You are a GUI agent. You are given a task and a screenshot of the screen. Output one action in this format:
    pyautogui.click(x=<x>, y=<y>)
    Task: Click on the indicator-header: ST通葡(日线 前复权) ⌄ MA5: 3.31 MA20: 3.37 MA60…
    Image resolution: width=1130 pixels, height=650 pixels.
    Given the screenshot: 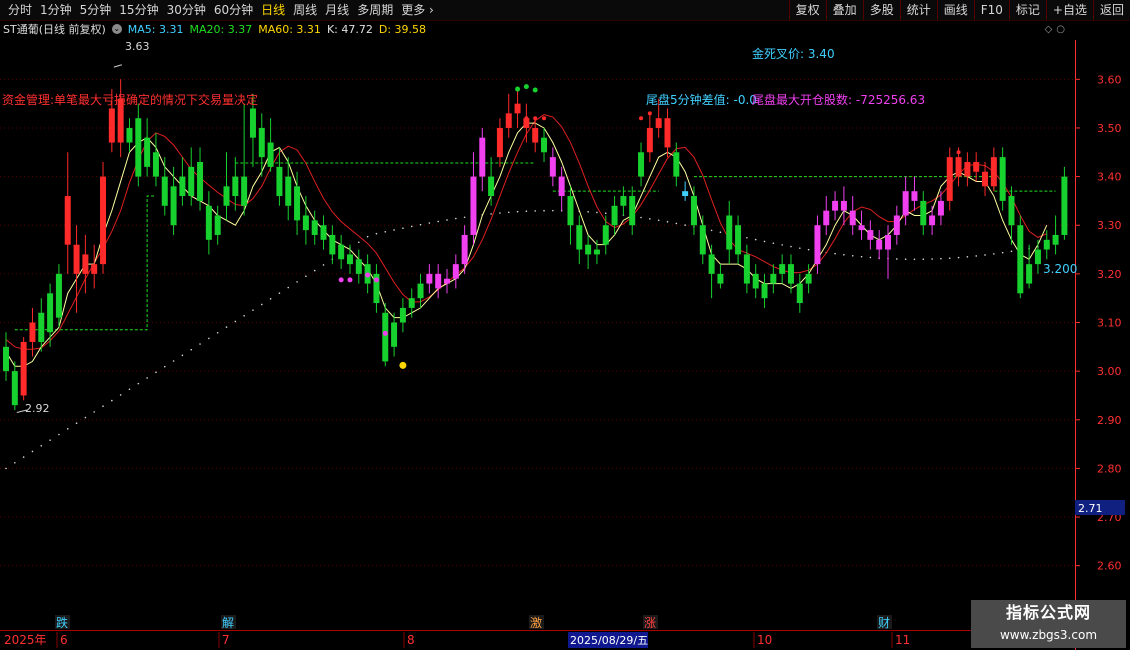 What is the action you would take?
    pyautogui.click(x=537, y=29)
    